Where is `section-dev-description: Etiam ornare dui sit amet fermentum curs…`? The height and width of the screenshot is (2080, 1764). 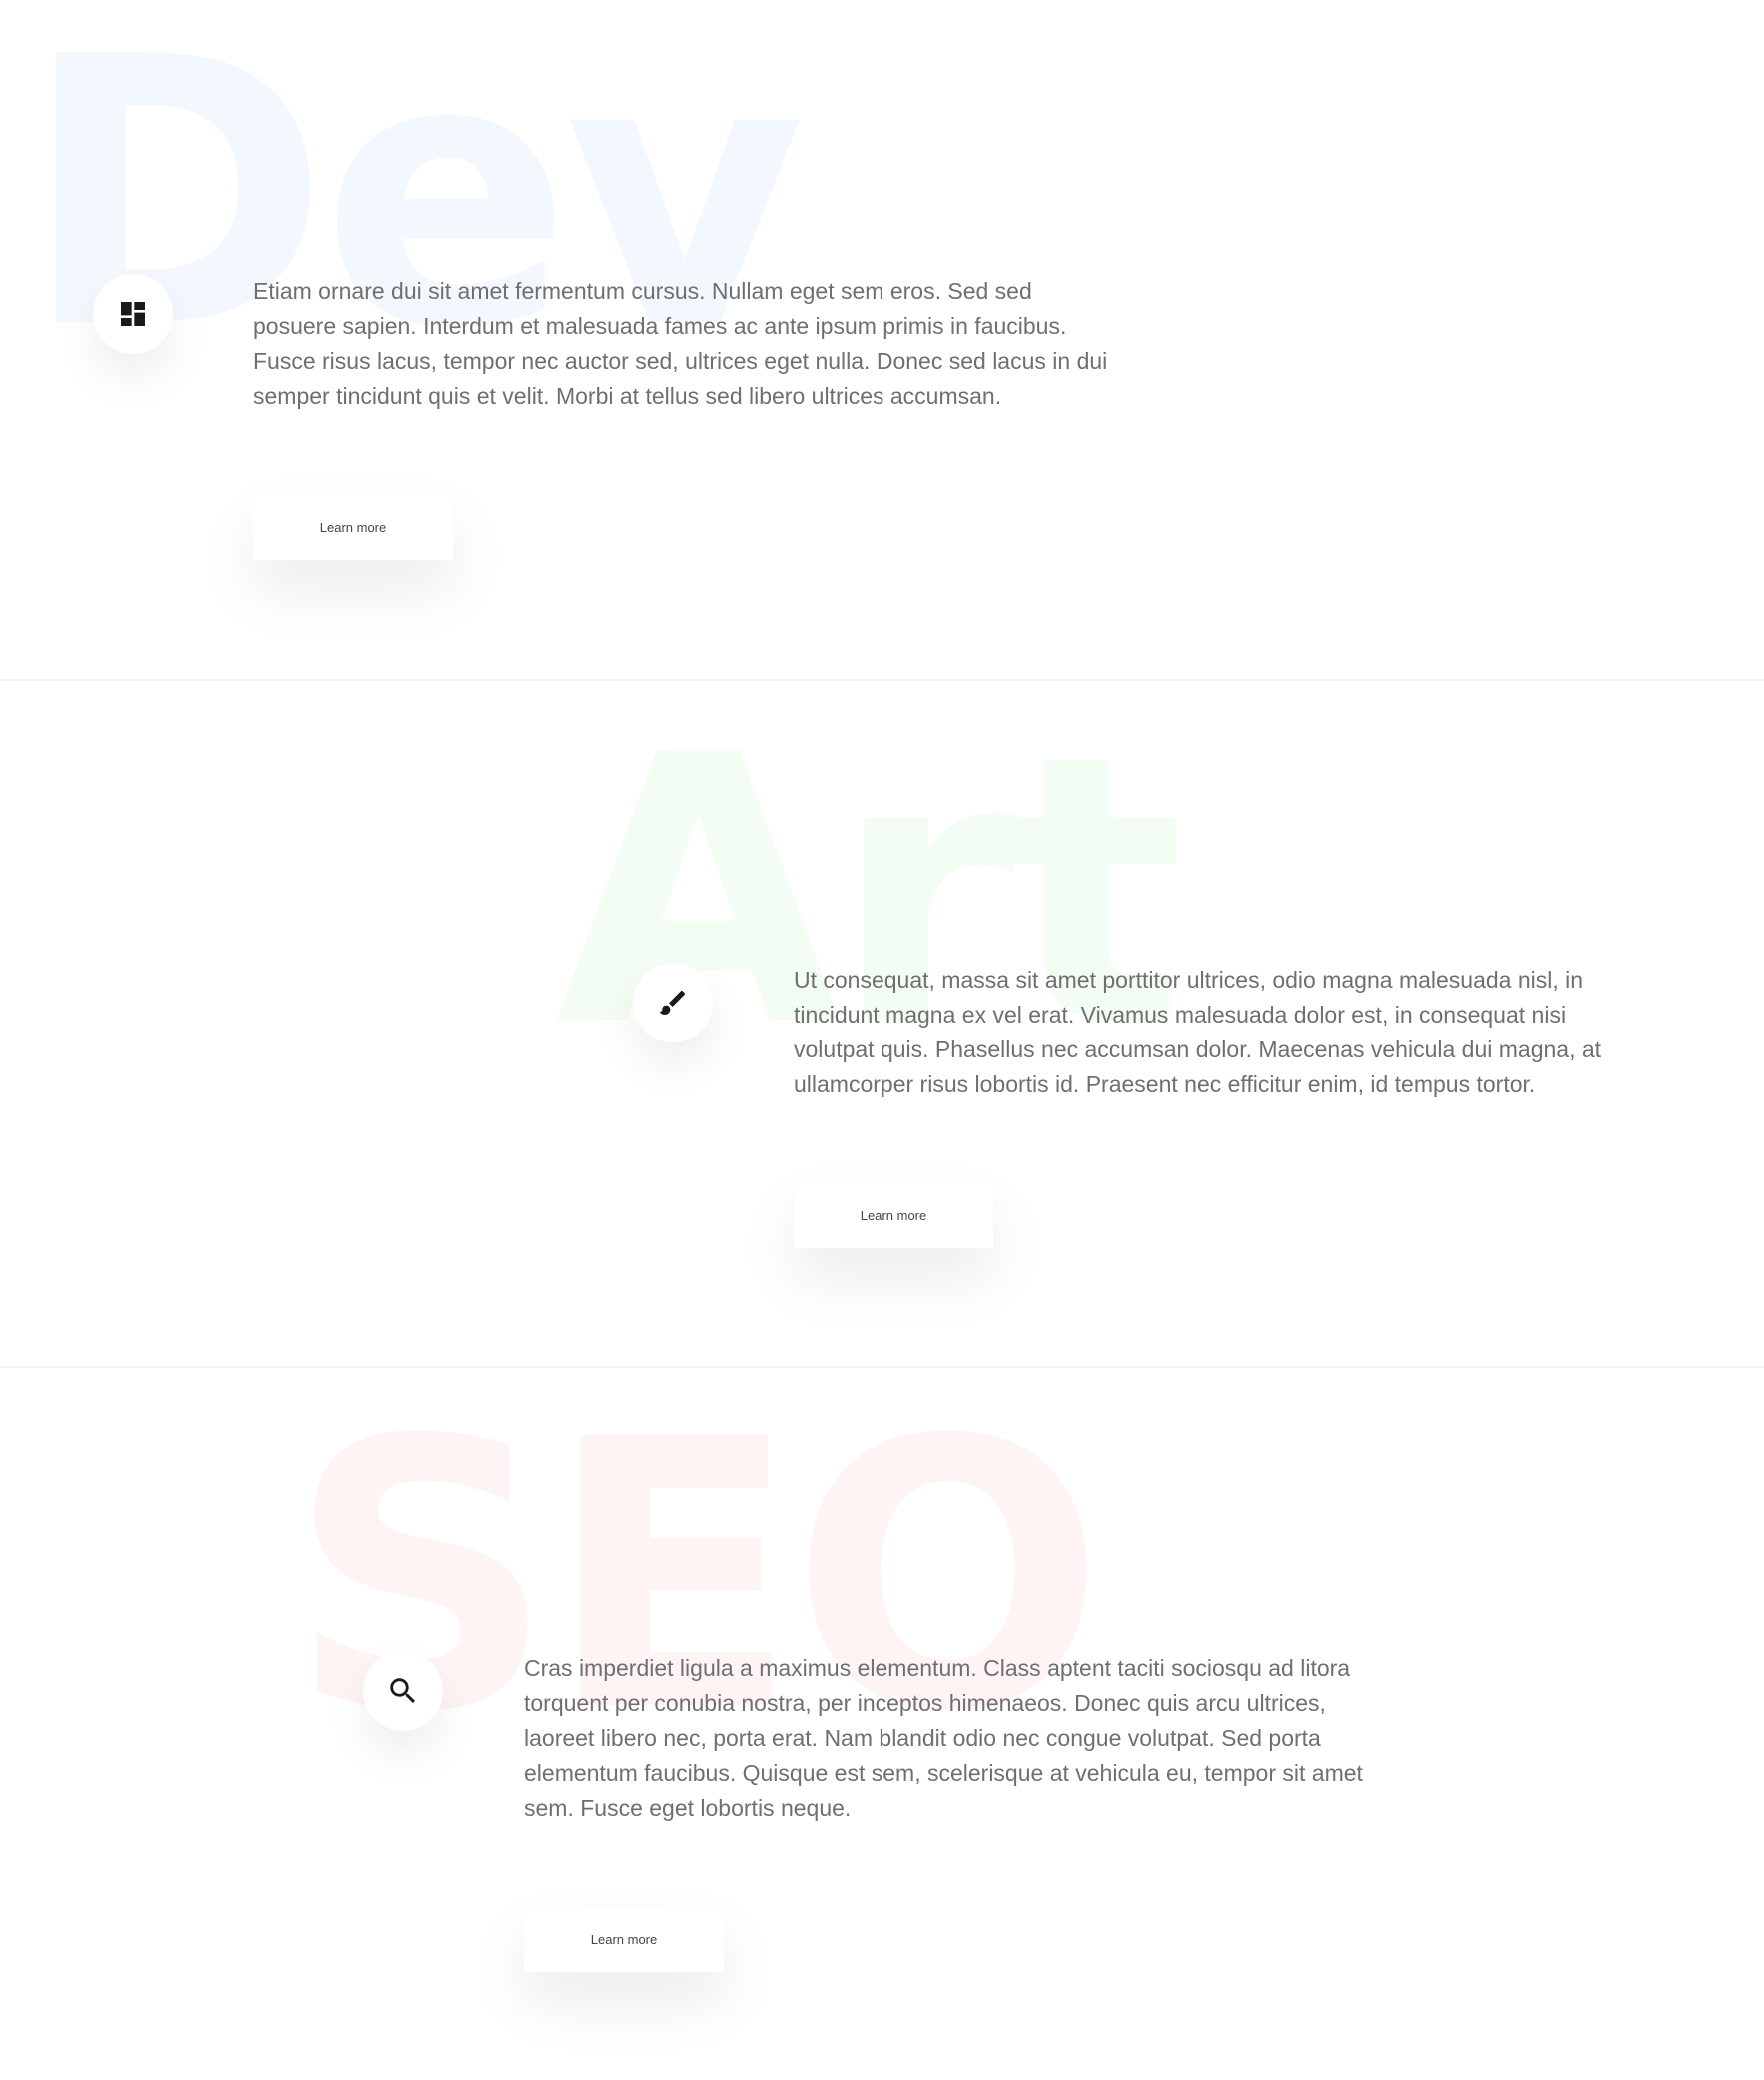 section-dev-description: Etiam ornare dui sit amet fermentum curs… is located at coordinates (681, 344).